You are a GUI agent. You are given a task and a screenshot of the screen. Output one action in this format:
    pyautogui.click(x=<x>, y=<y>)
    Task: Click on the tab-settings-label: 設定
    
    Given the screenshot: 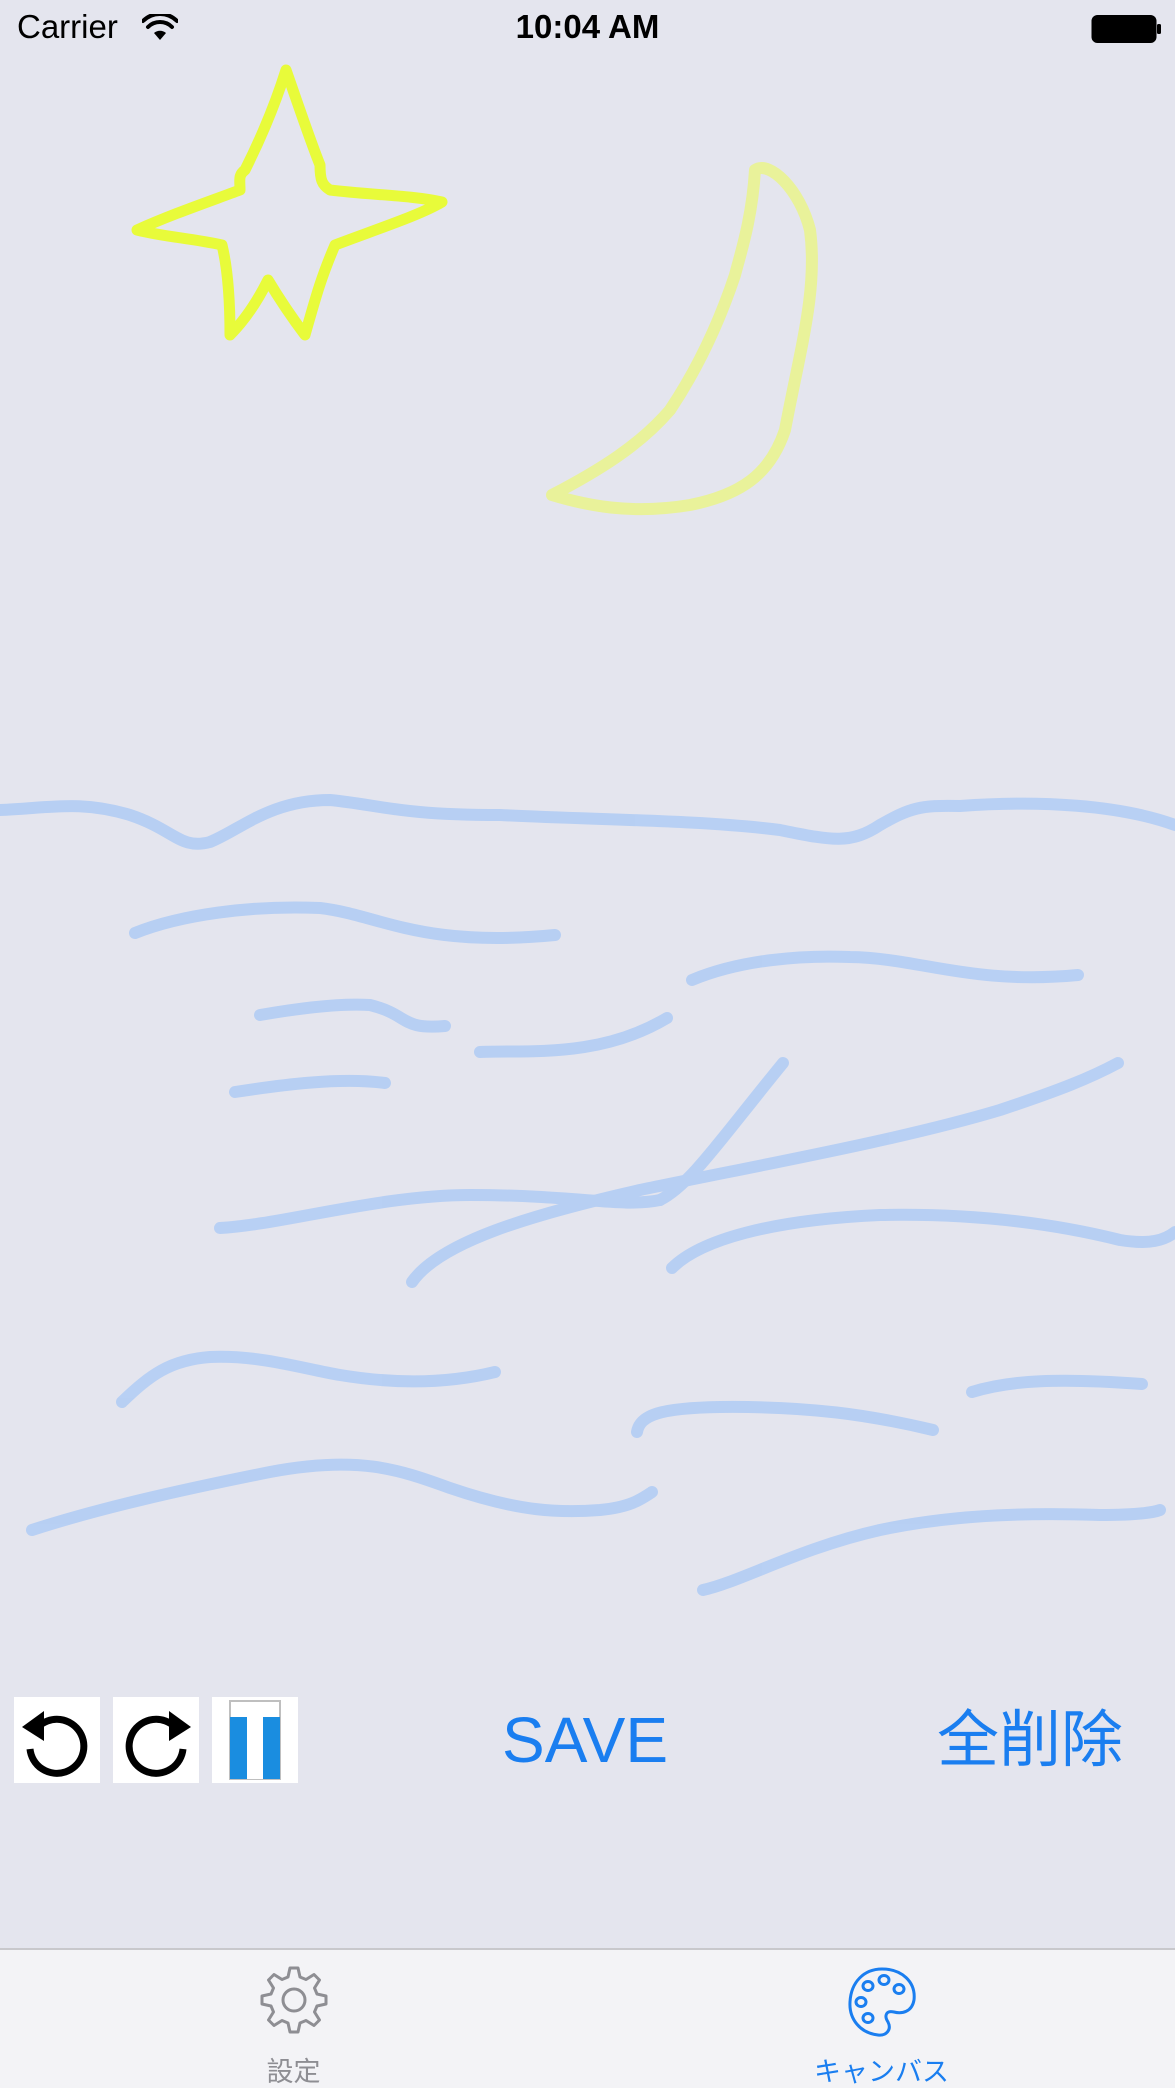 What is the action you would take?
    pyautogui.click(x=293, y=2072)
    